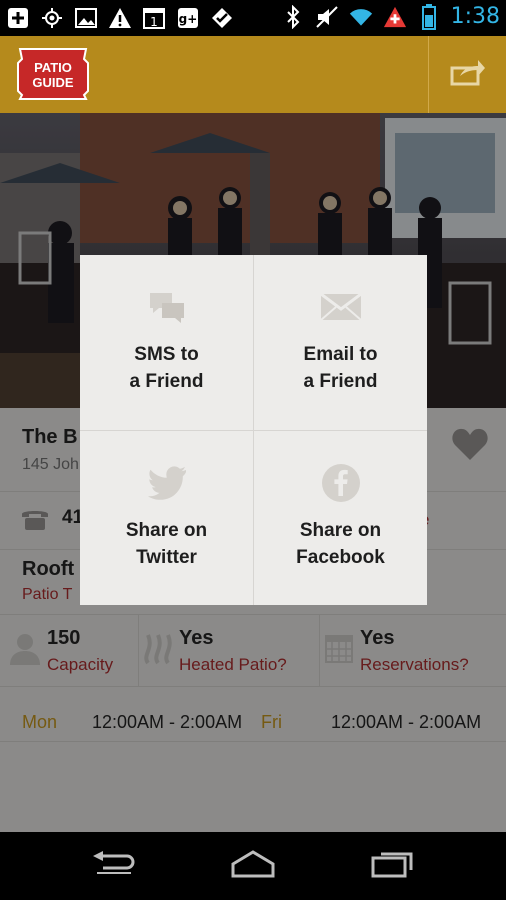 The width and height of the screenshot is (506, 900). I want to click on warning-icon, so click(120, 18).